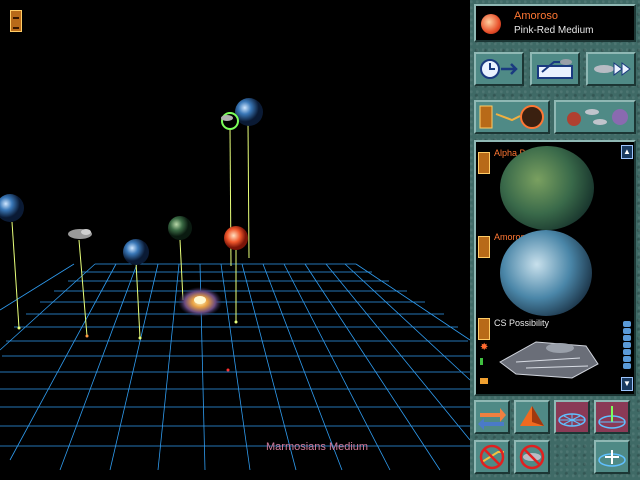 The width and height of the screenshot is (640, 480). What do you see at coordinates (572, 420) in the screenshot?
I see `grid-toggle-icon` at bounding box center [572, 420].